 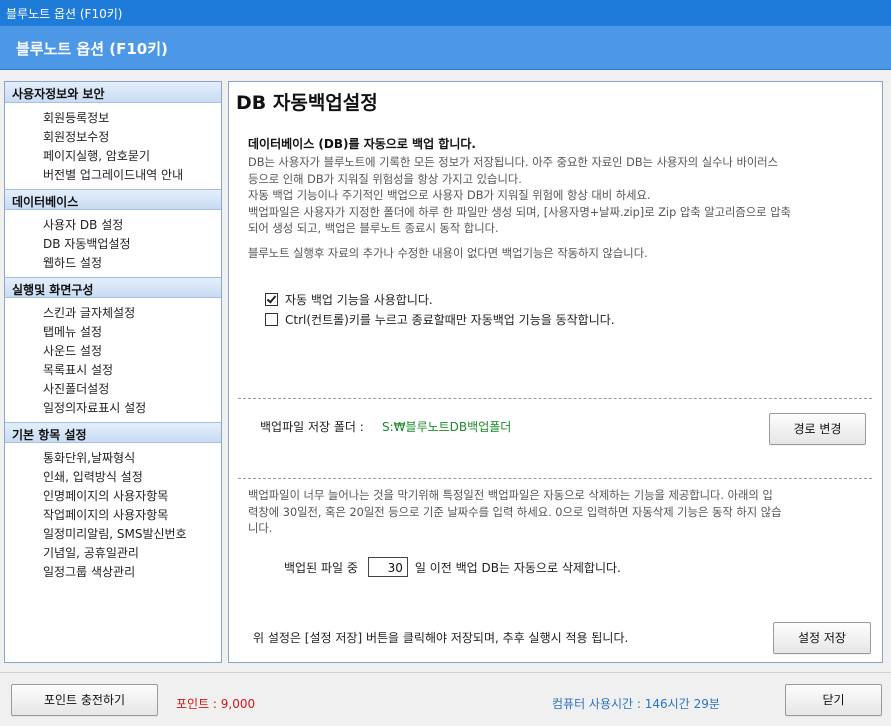 I want to click on sidebar-section-header: 기본 항목 설정, so click(x=113, y=432).